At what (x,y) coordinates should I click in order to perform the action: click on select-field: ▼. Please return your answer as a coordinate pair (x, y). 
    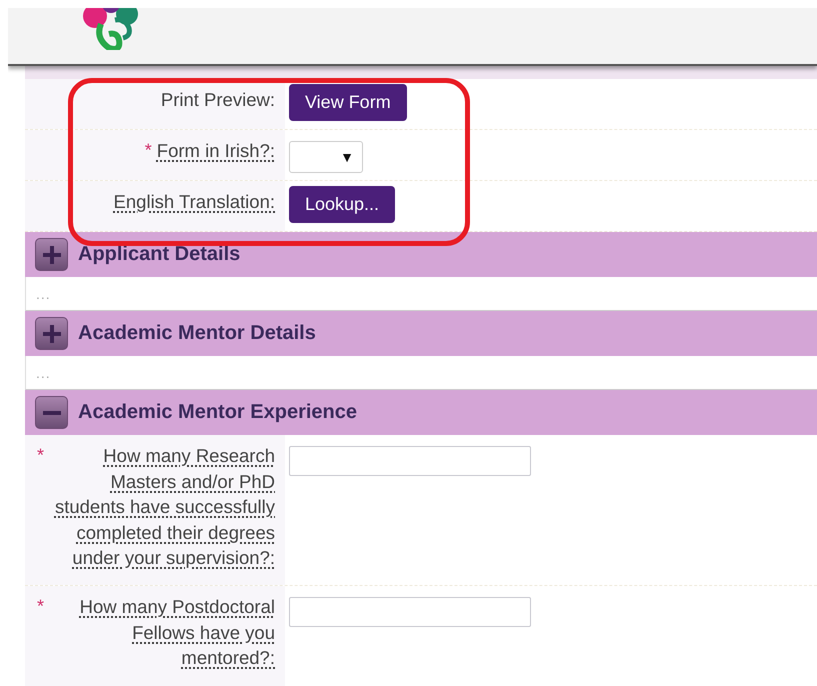
    Looking at the image, I should click on (326, 157).